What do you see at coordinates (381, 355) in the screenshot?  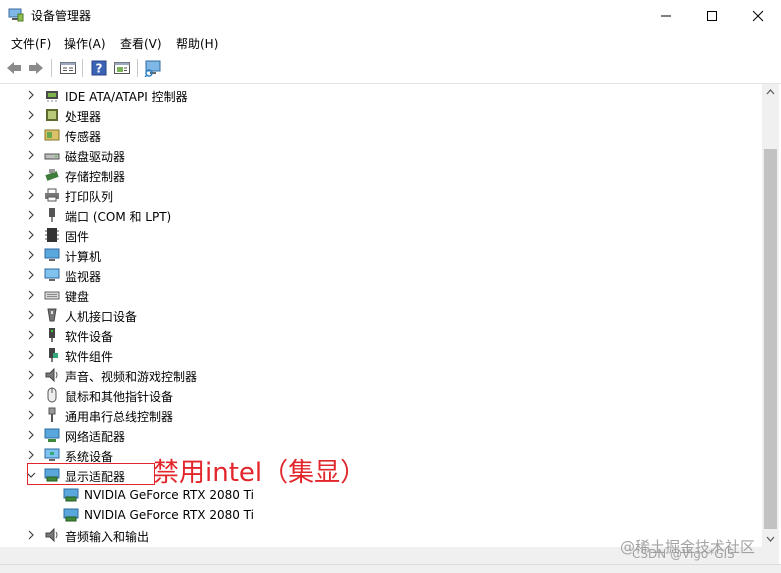 I see `tree-item-software-component: 软件组件` at bounding box center [381, 355].